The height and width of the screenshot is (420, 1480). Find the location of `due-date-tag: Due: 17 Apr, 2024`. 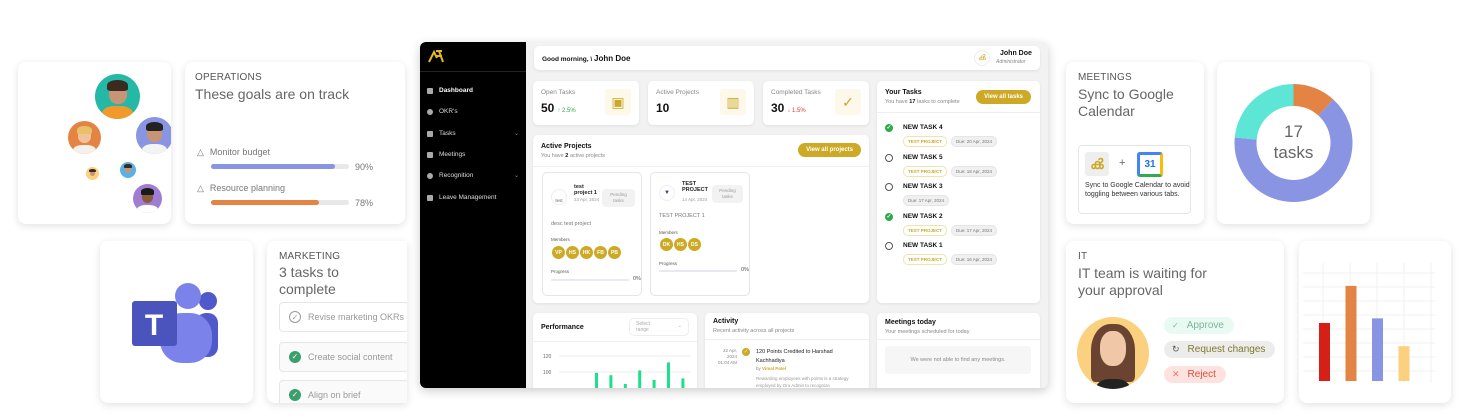

due-date-tag: Due: 17 Apr, 2024 is located at coordinates (974, 230).